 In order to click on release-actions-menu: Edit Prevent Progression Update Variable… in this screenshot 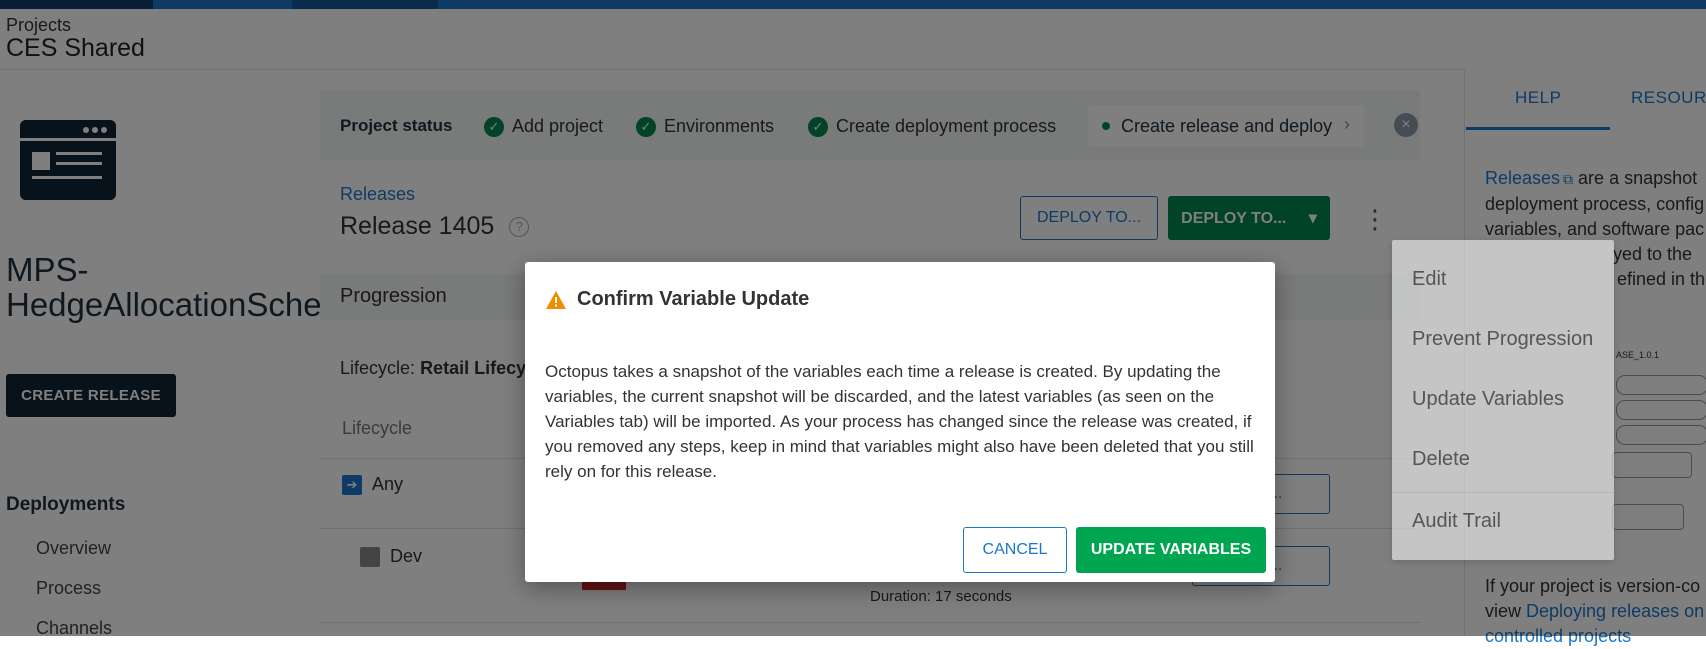, I will do `click(1503, 400)`.